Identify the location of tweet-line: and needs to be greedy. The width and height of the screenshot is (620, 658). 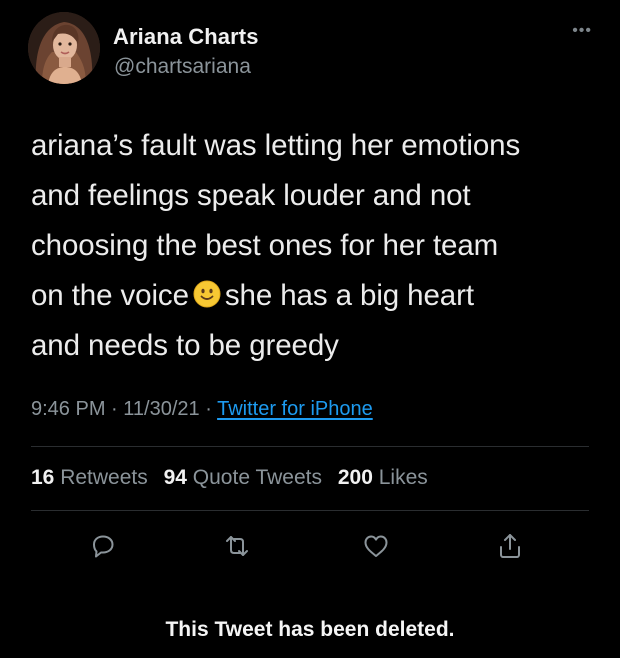
(185, 345).